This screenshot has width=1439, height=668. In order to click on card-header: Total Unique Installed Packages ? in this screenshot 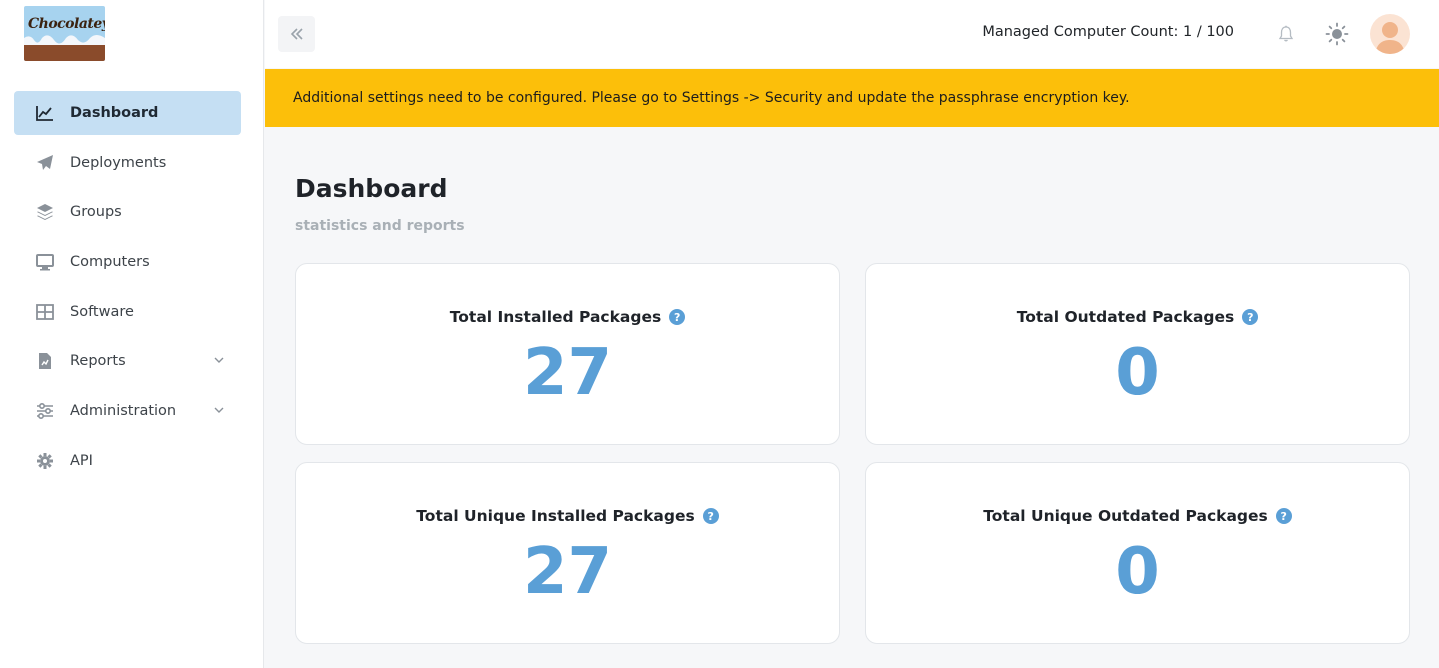, I will do `click(567, 516)`.